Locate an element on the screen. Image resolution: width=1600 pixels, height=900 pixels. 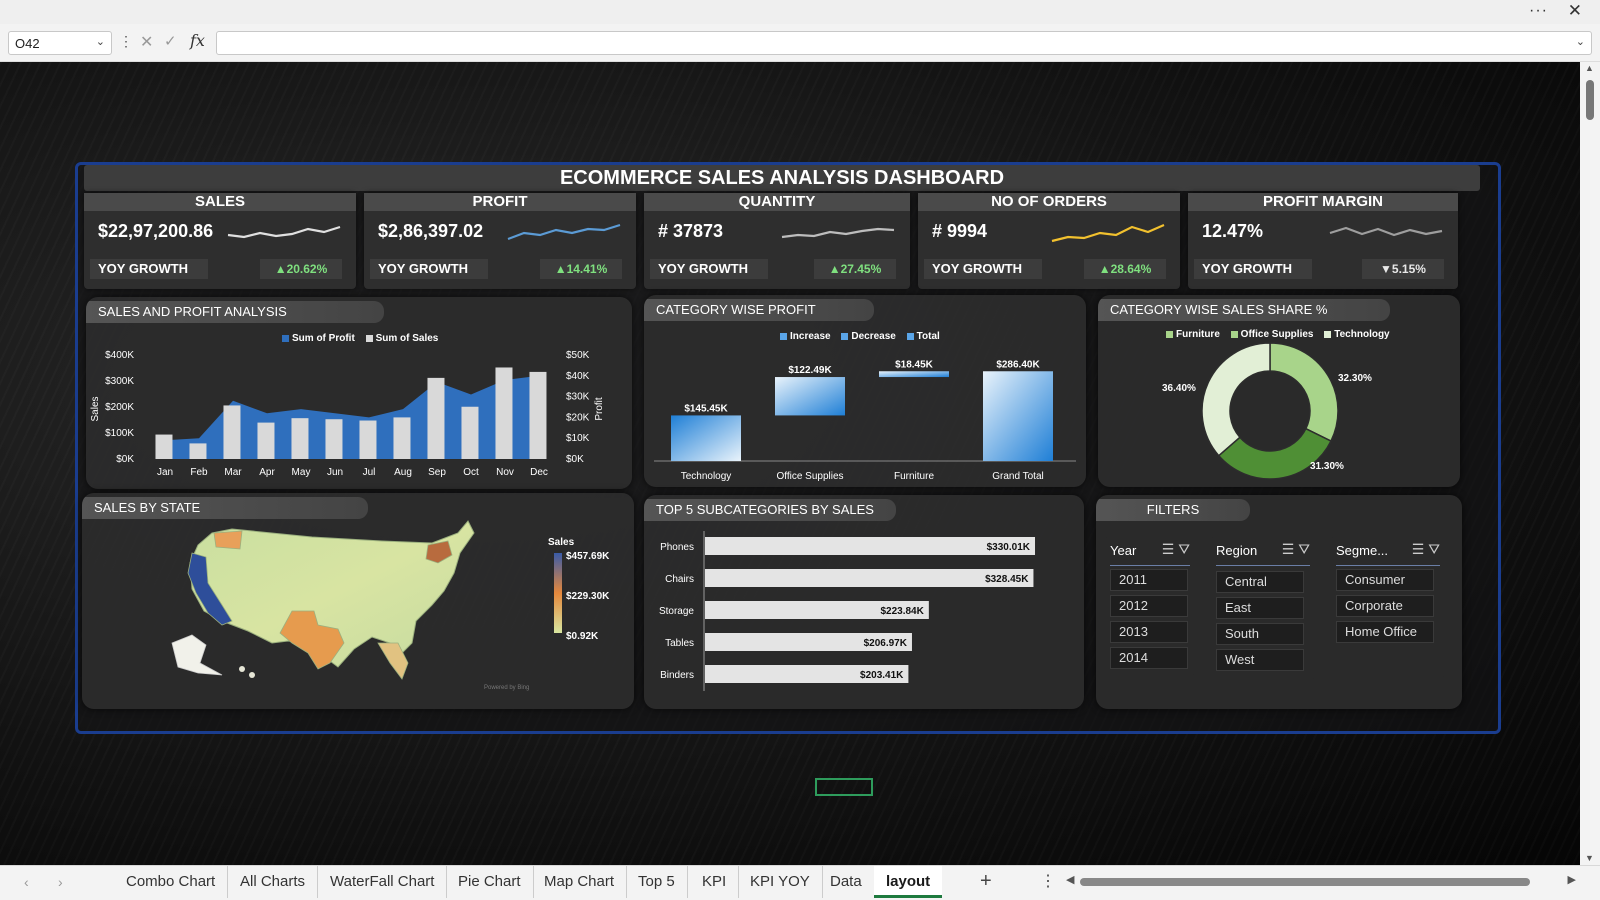
sheet-tab-map-chart: Map Chart is located at coordinates (580, 882).